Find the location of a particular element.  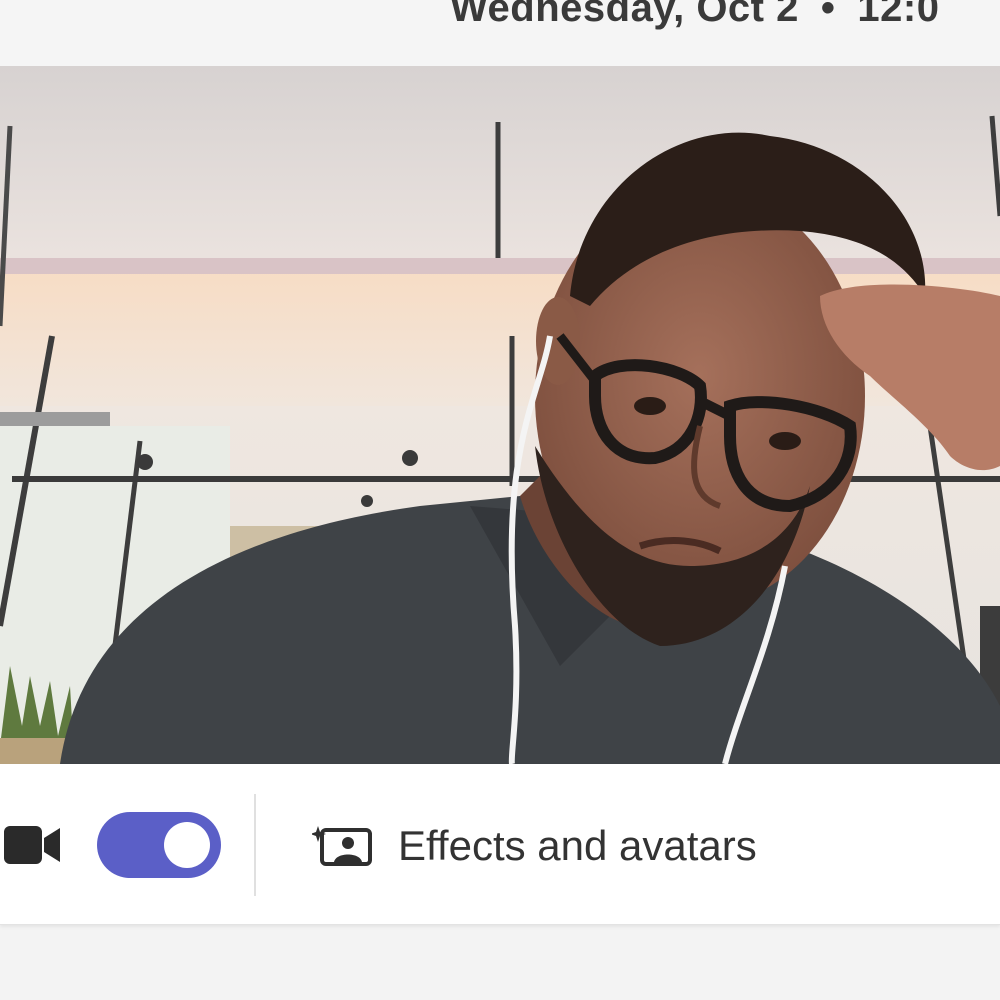

camera-toggle is located at coordinates (159, 845).